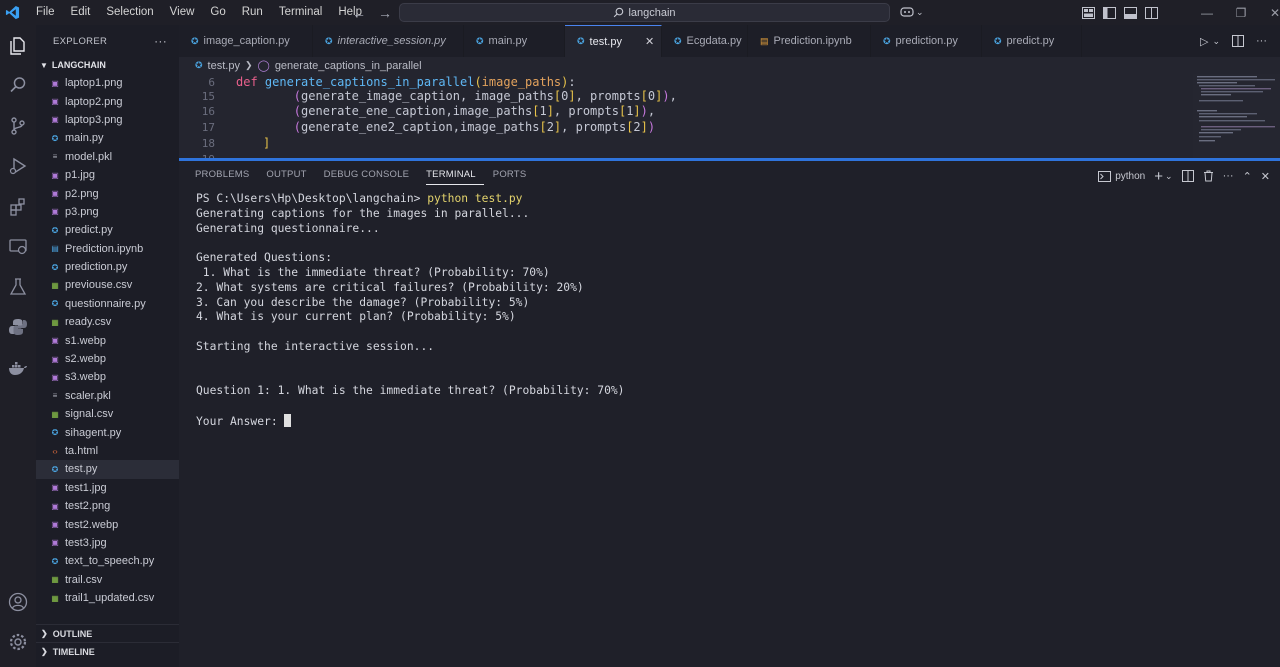  I want to click on menu-run: Run, so click(252, 12).